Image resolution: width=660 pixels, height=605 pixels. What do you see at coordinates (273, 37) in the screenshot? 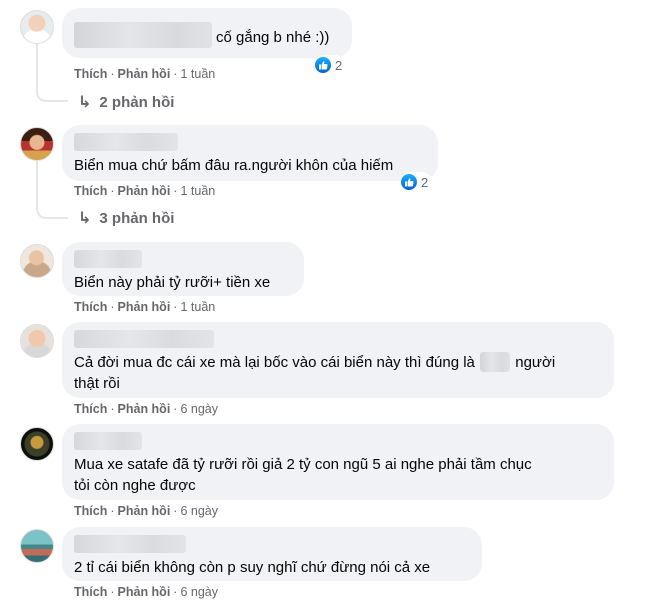
I see `comment-text: cố gắng b nhé :))` at bounding box center [273, 37].